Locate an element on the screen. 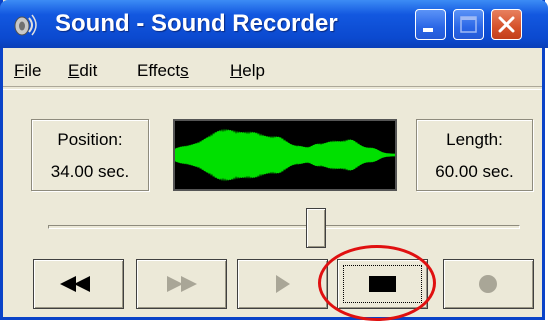 This screenshot has height=325, width=551. waveform-graph is located at coordinates (285, 155).